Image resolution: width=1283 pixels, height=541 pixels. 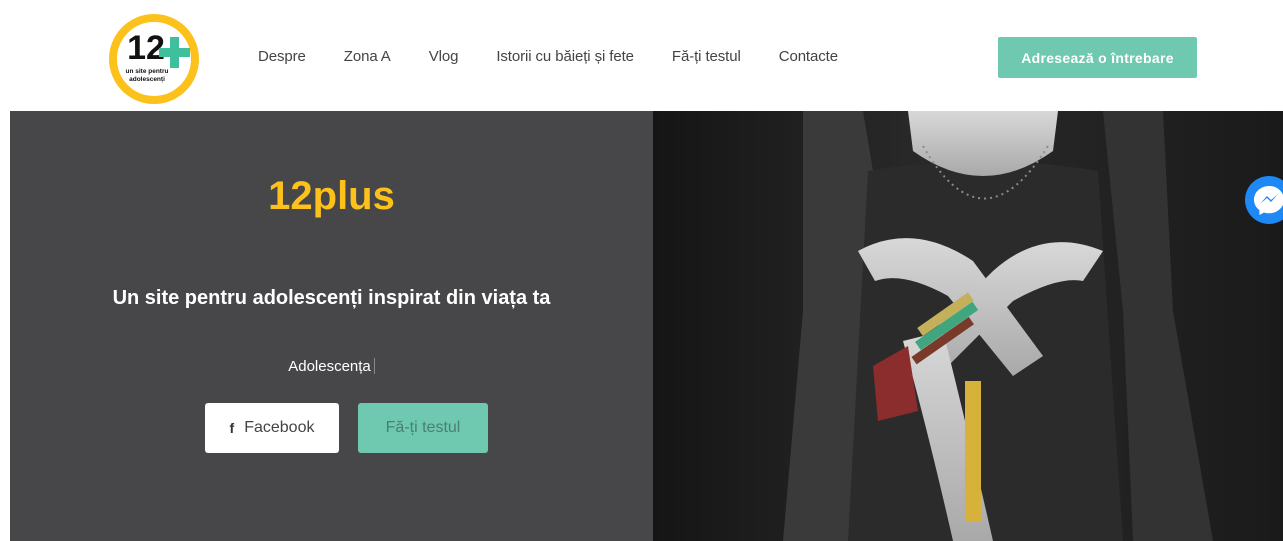 What do you see at coordinates (423, 428) in the screenshot?
I see `take-test-button: Fă-ți testul` at bounding box center [423, 428].